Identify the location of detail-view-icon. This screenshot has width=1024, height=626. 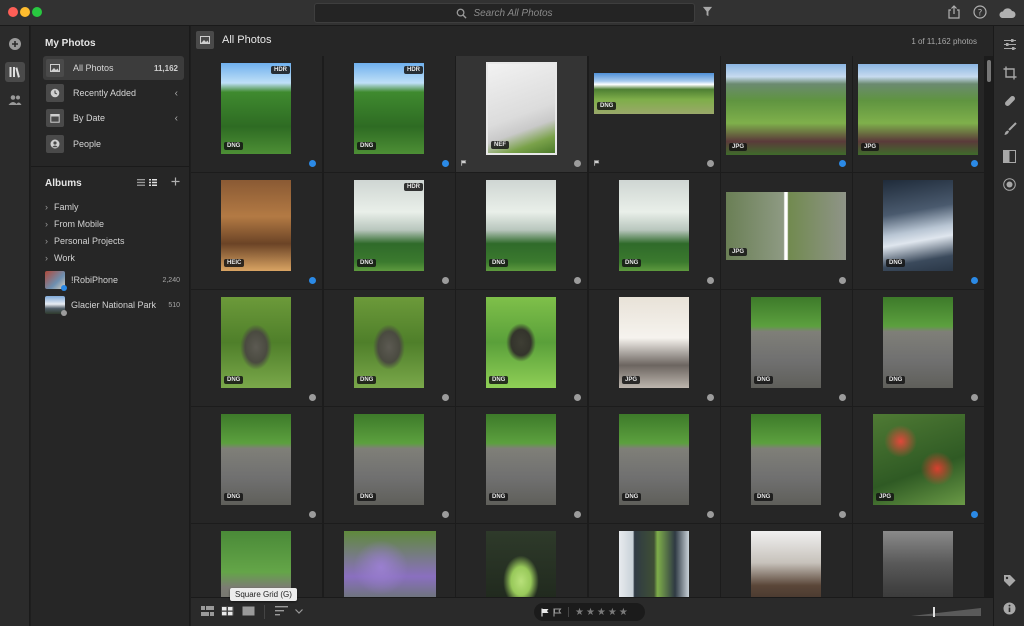
(248, 611).